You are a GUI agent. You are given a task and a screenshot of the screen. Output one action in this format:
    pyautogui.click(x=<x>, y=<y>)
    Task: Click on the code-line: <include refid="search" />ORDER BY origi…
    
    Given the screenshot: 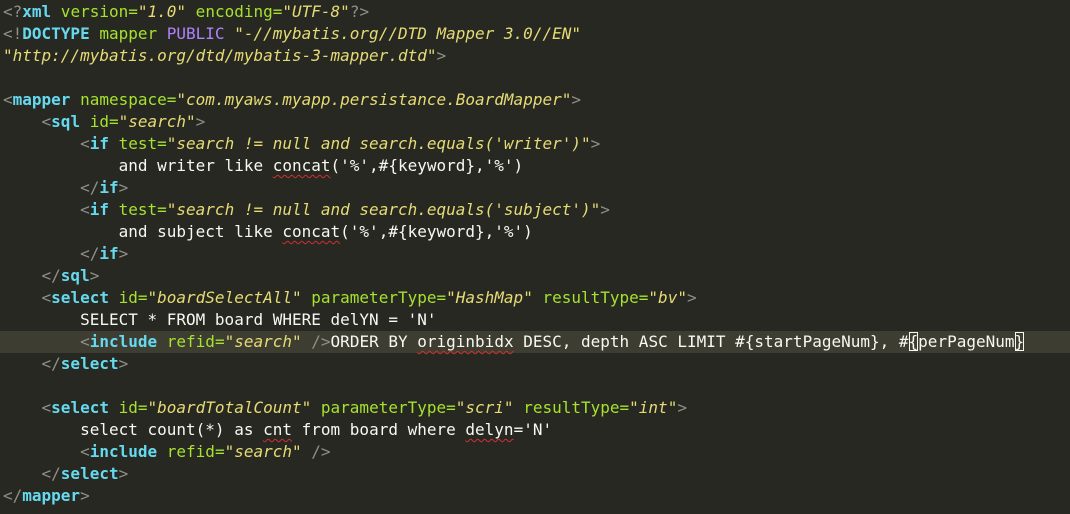 What is the action you would take?
    pyautogui.click(x=535, y=342)
    